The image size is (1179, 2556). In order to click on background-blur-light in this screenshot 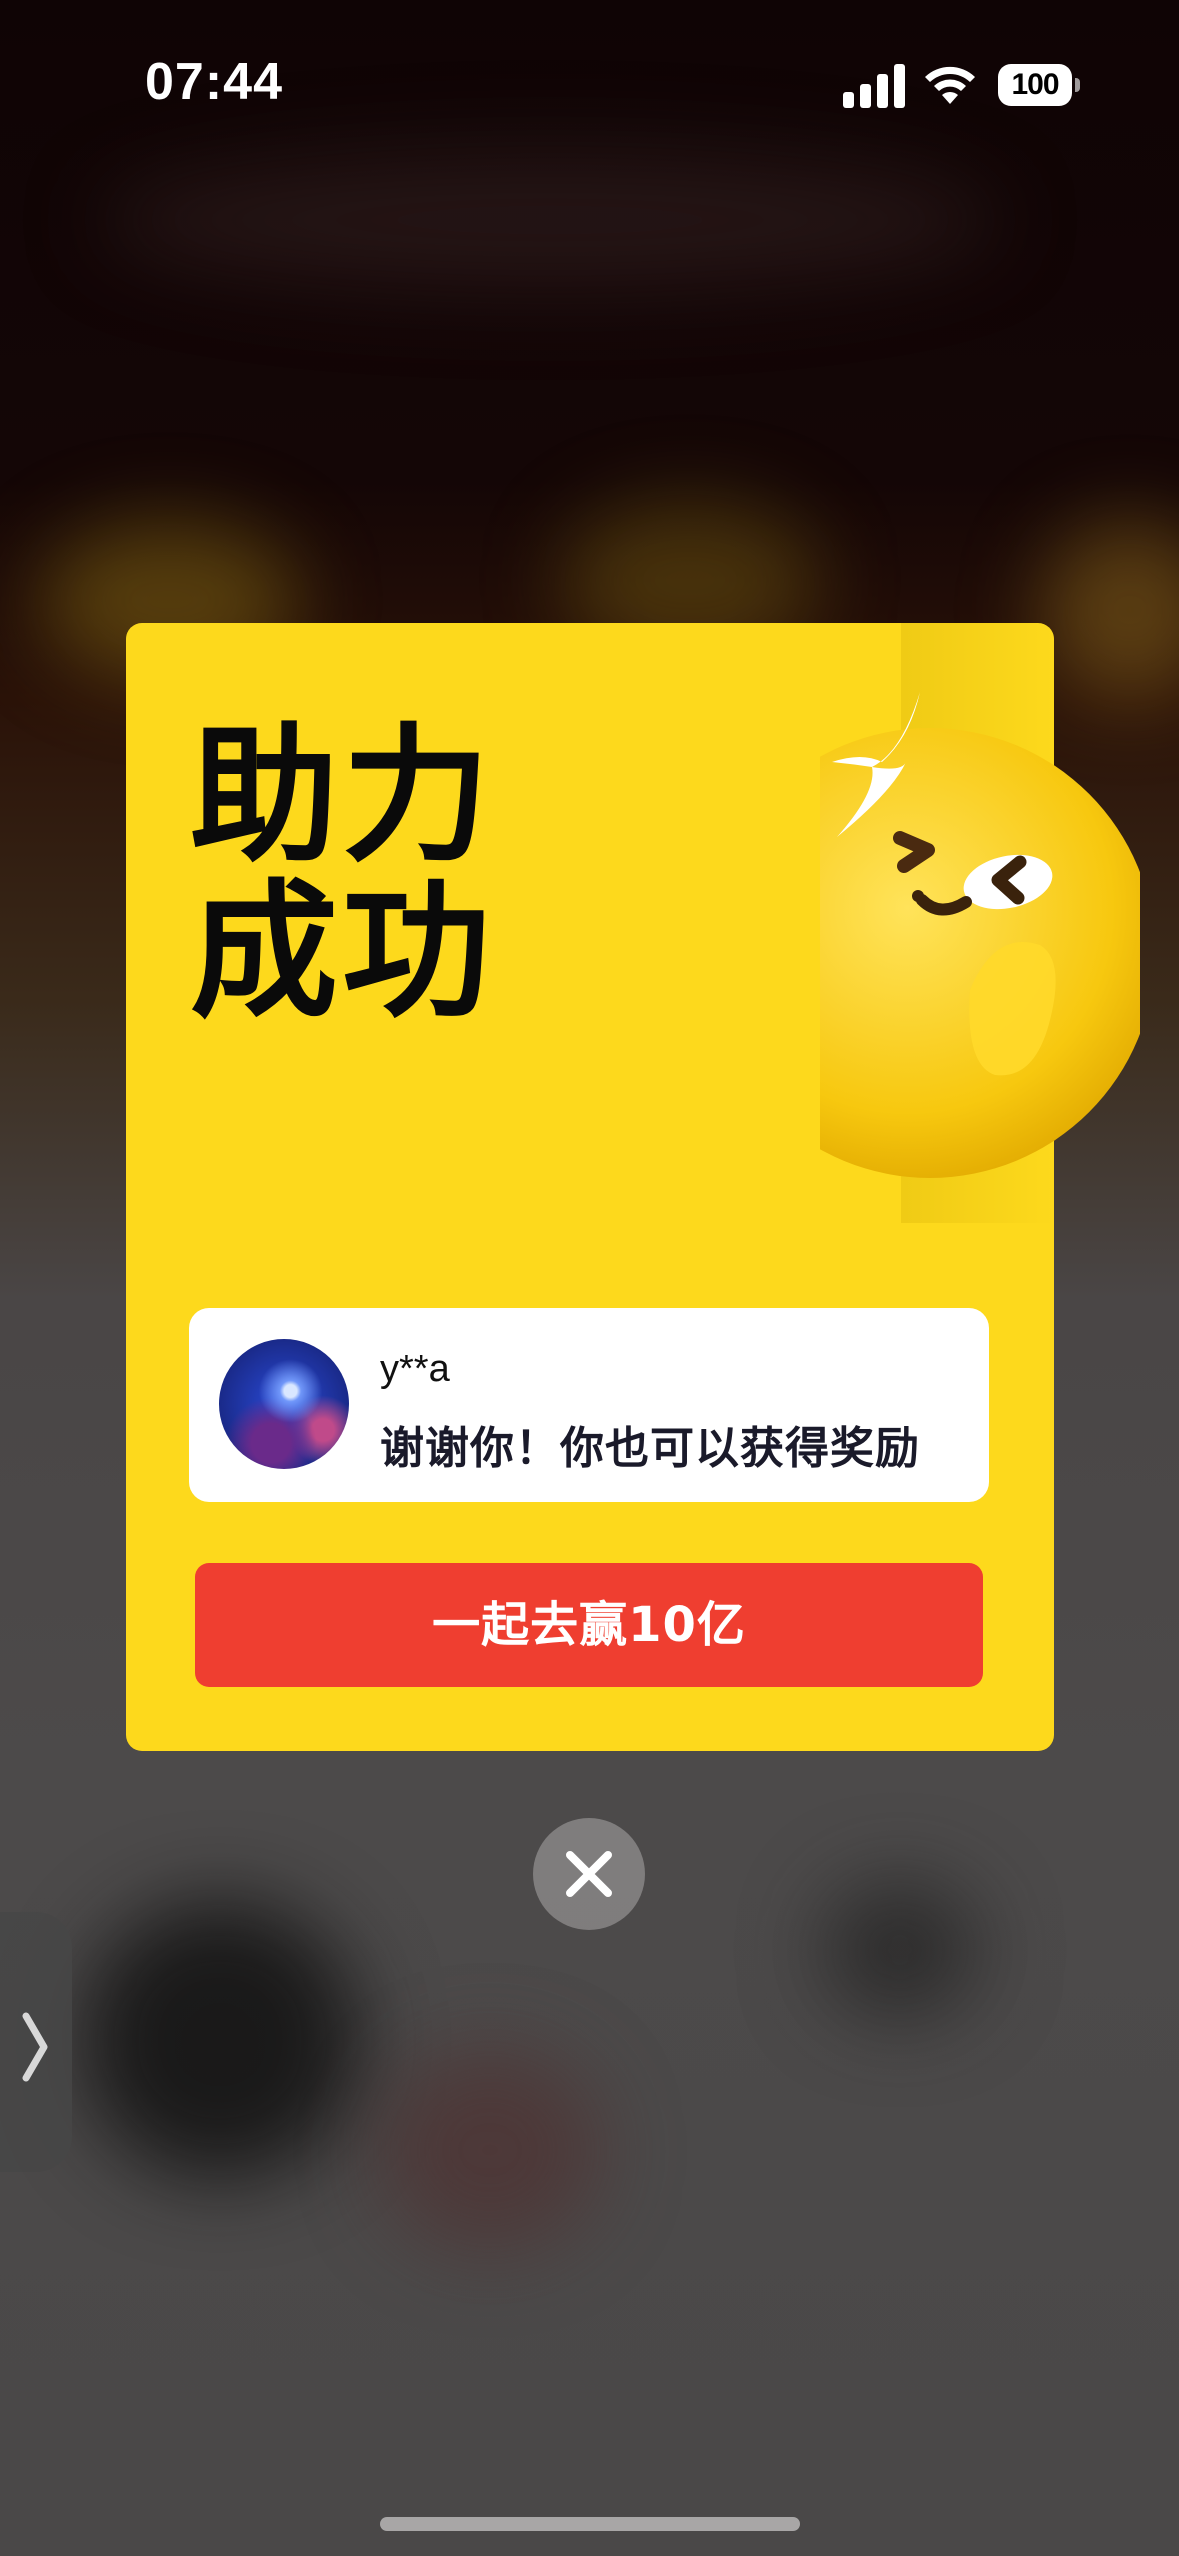, I will do `click(1109, 610)`.